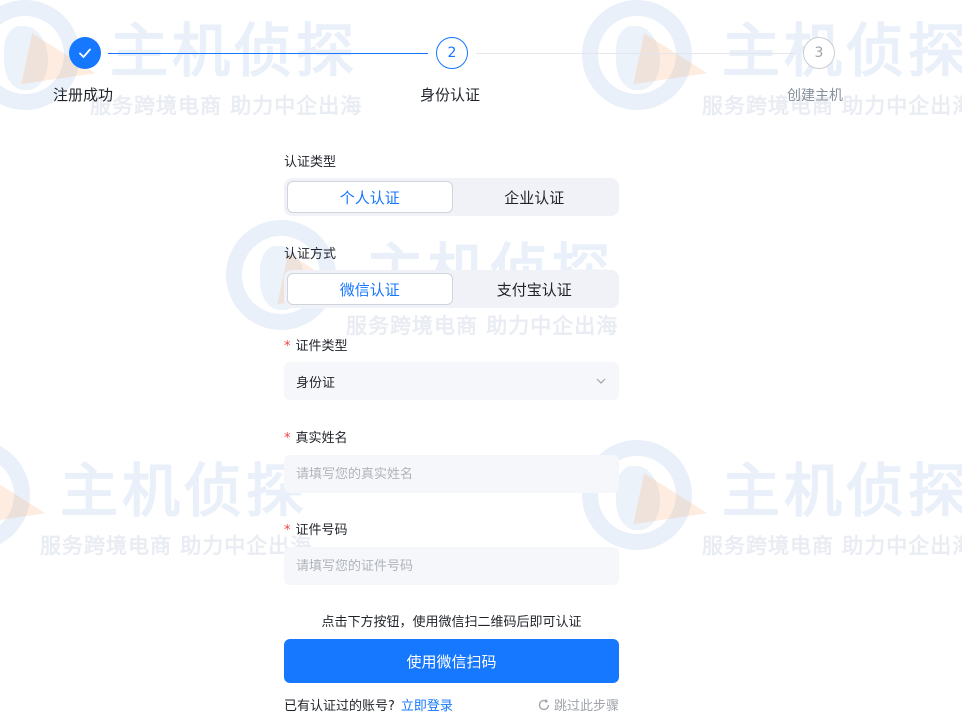 The image size is (962, 718). I want to click on footer-links: 已有认证过的账号? 立即登录 跳过此步骤, so click(451, 704).